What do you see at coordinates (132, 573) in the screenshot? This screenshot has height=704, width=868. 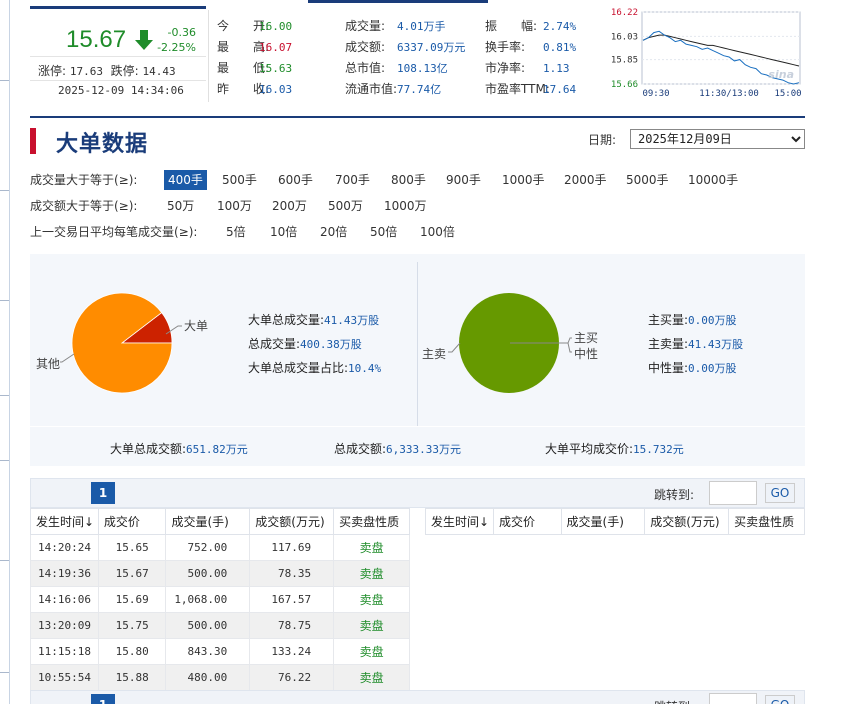 I see `table-cell: 15.67` at bounding box center [132, 573].